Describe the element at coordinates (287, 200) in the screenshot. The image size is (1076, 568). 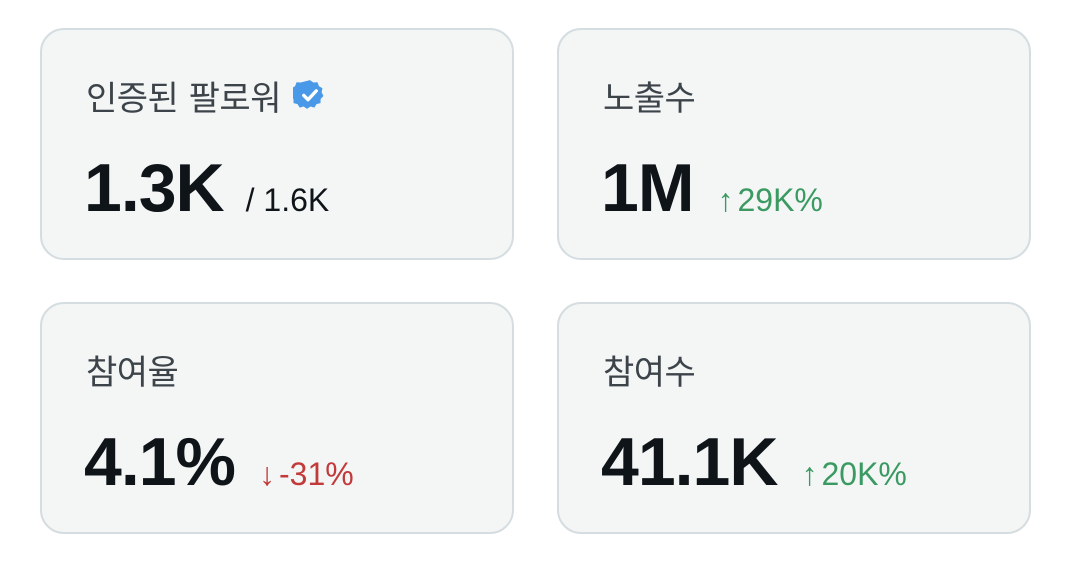
I see `metric-secondary-value: / 1.6K` at that location.